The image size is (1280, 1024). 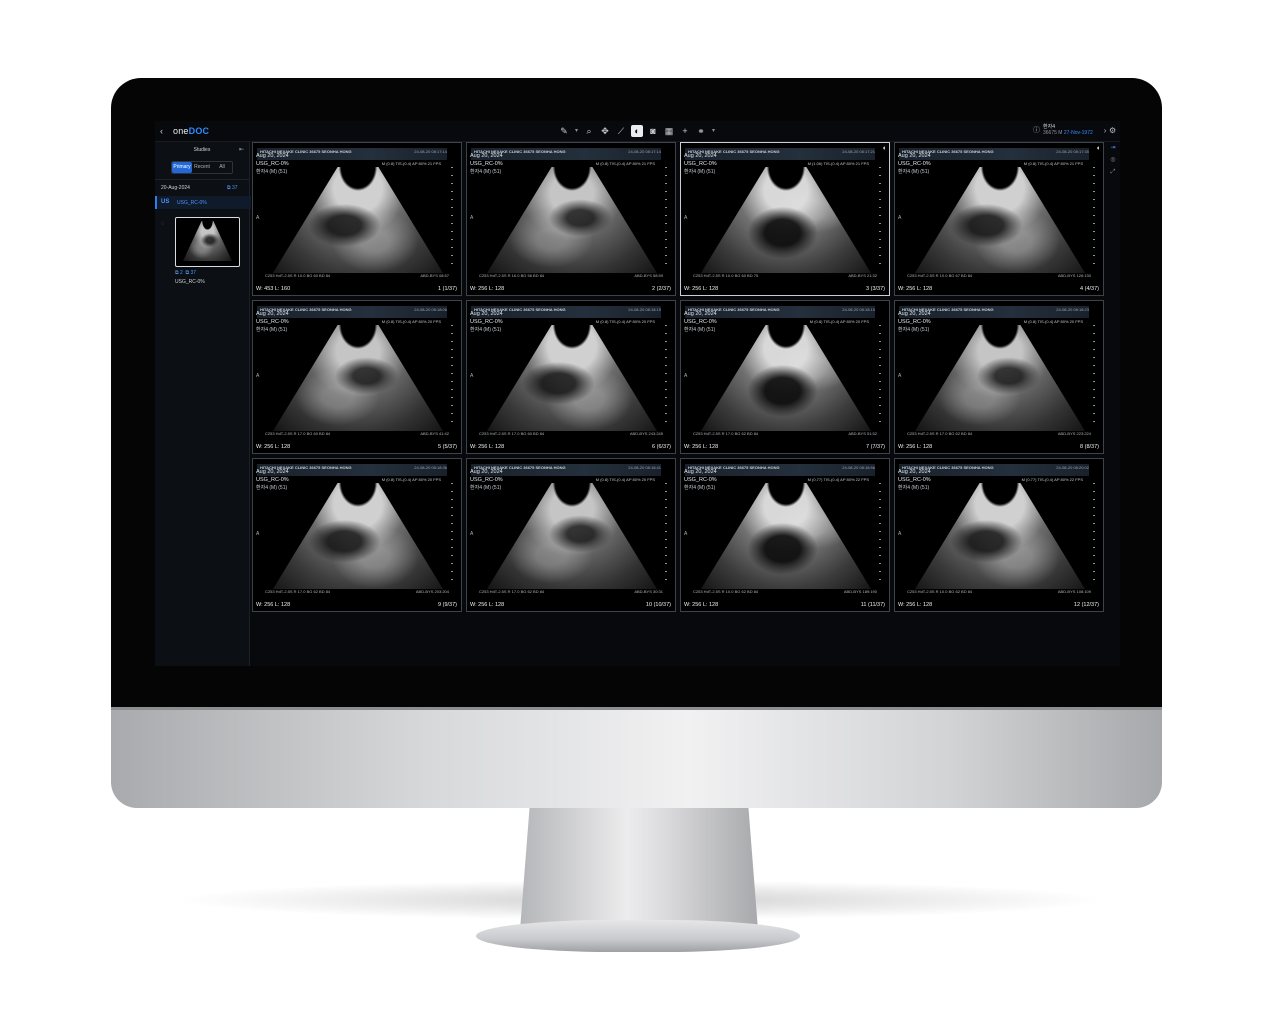 What do you see at coordinates (202, 150) in the screenshot?
I see `panel-title: Studies` at bounding box center [202, 150].